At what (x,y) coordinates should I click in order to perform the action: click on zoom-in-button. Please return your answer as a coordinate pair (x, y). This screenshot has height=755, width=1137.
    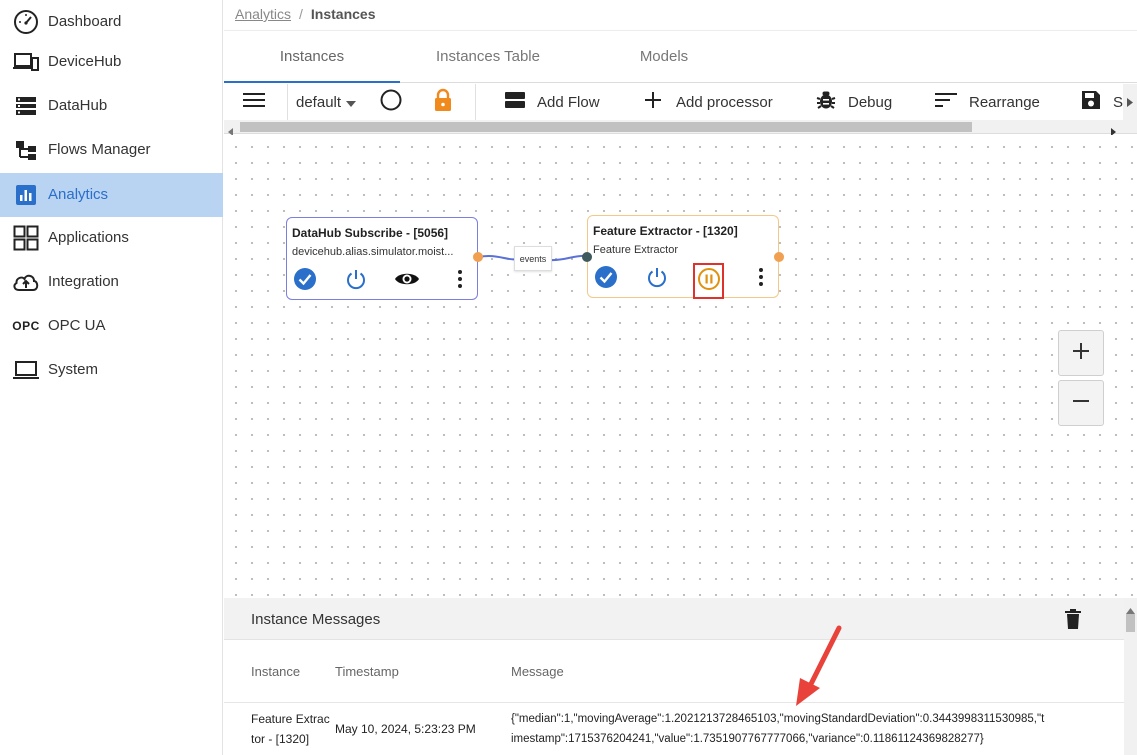
    Looking at the image, I should click on (1081, 353).